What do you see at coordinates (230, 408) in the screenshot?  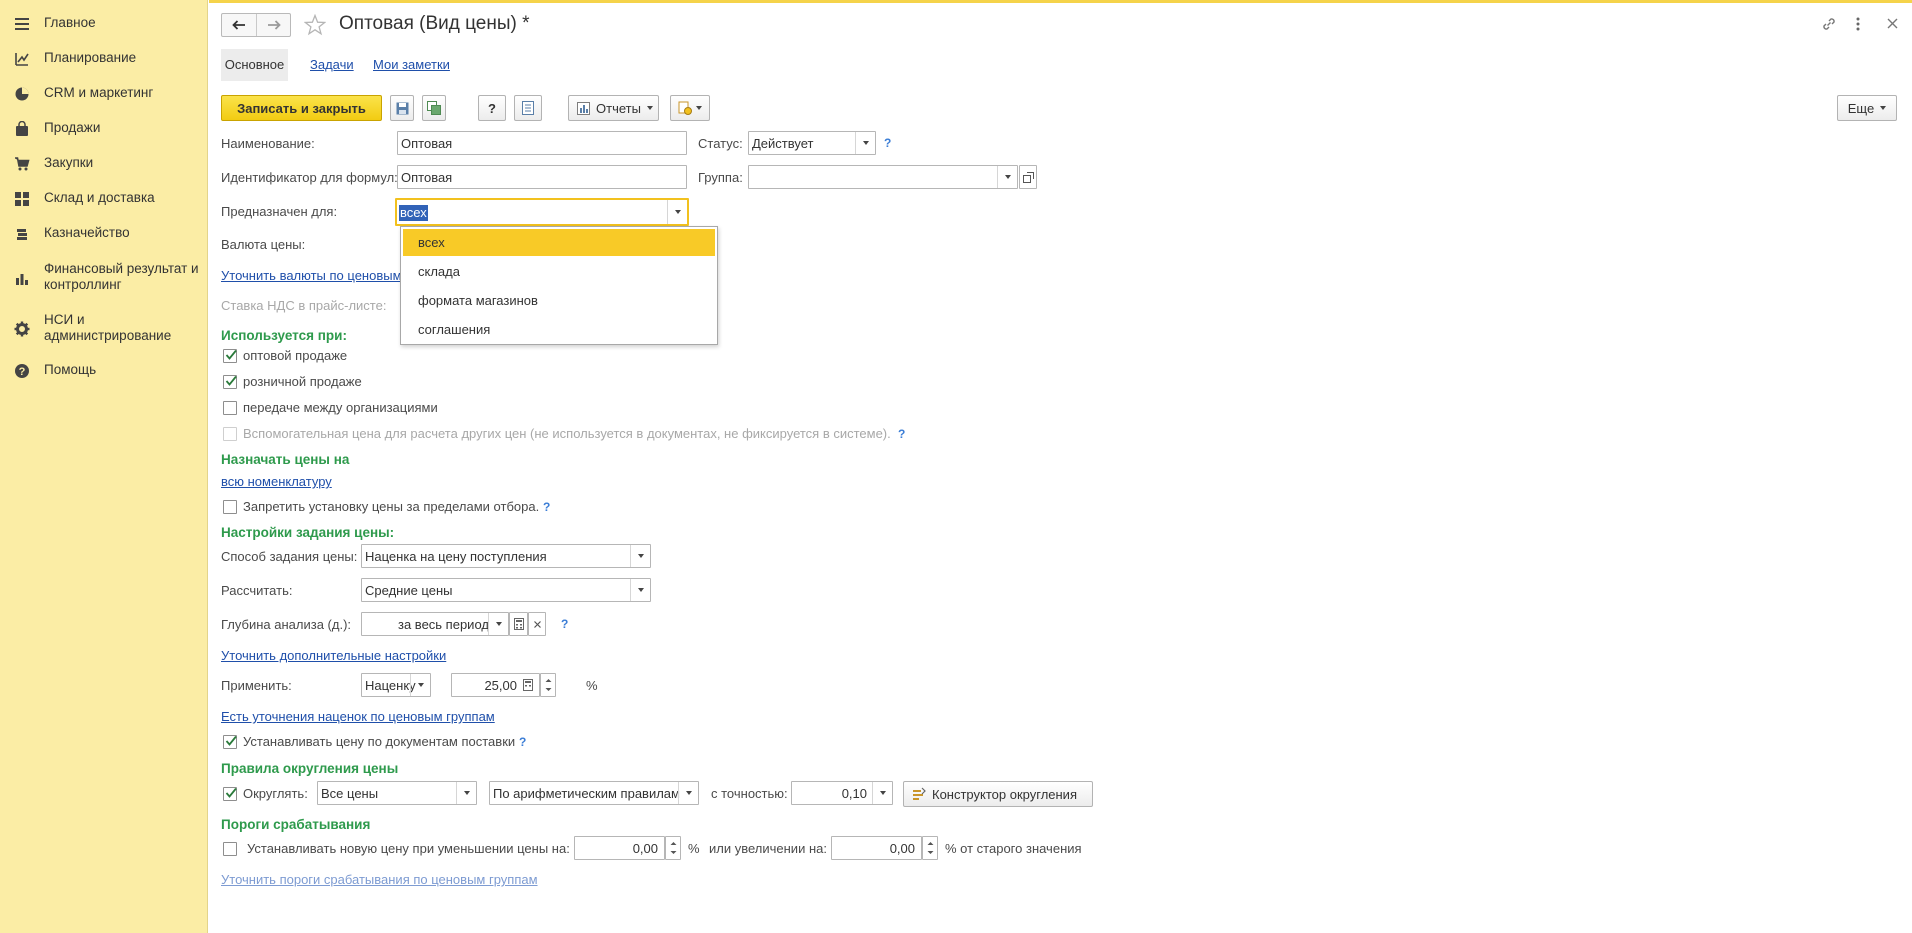 I see `checkbox-transfer` at bounding box center [230, 408].